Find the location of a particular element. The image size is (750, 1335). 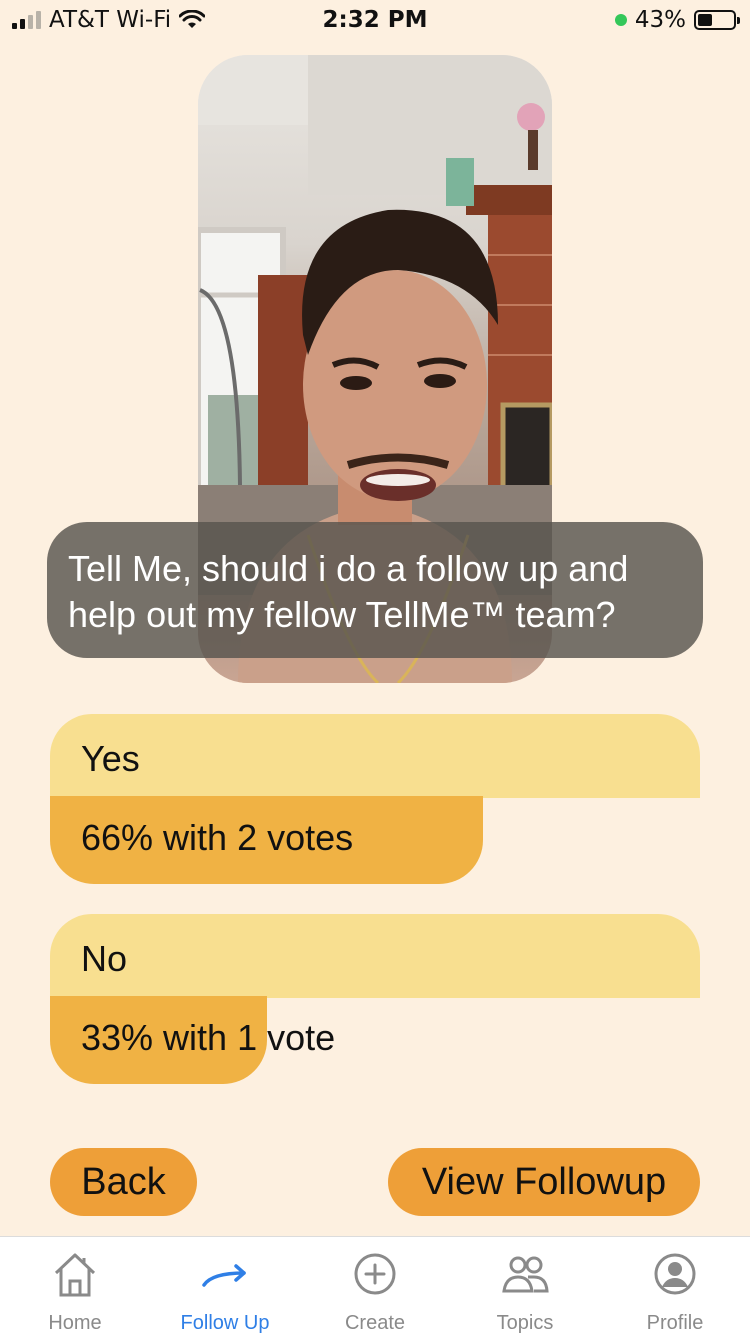

tab-bar: Home Follow Up Create Topics Profile is located at coordinates (375, 1285).